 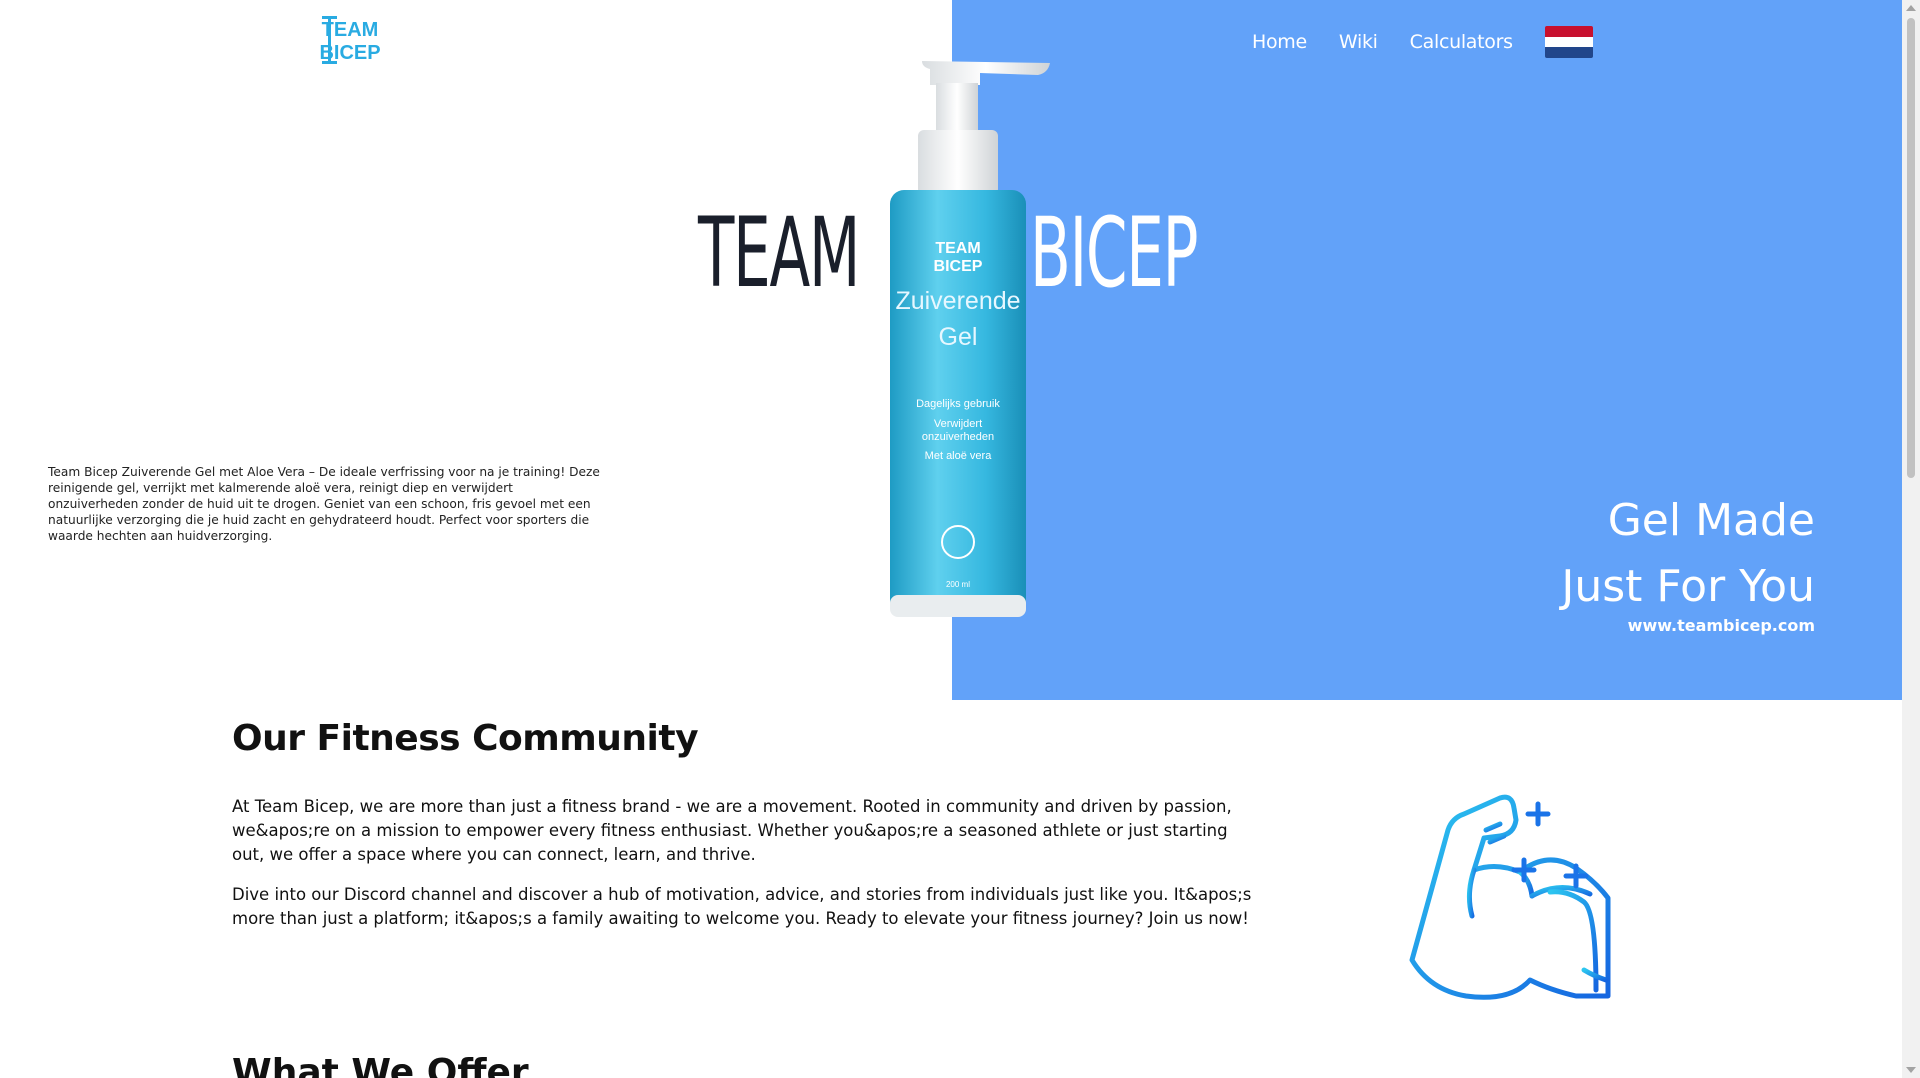 I want to click on netherlands-flag-icon, so click(x=1568, y=42).